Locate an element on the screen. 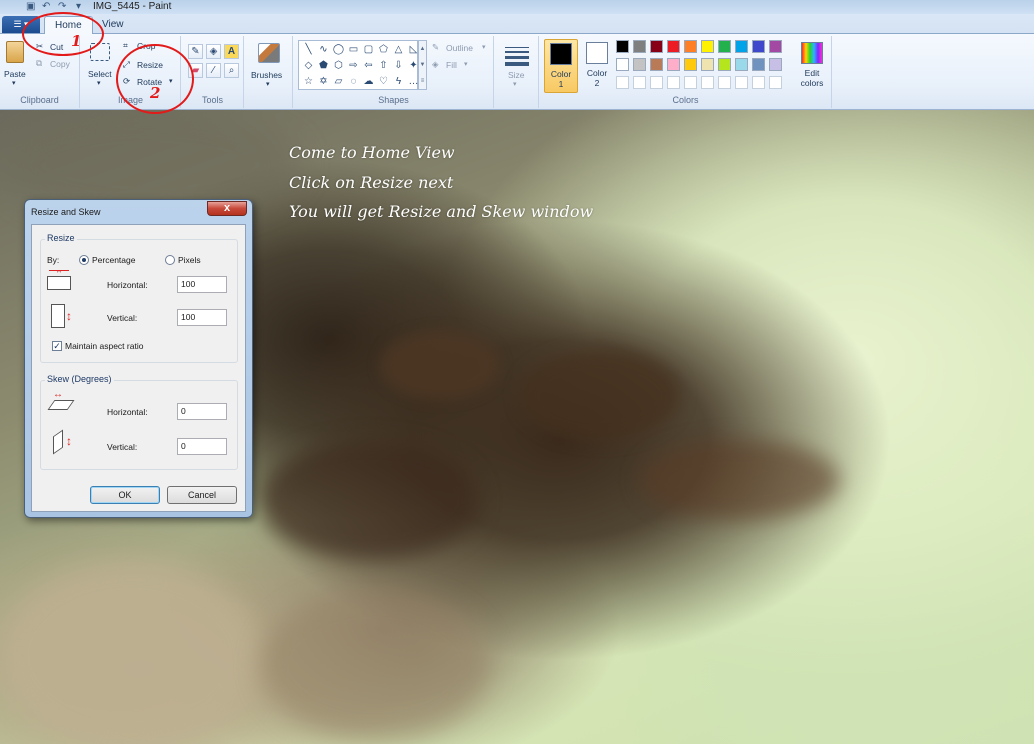 The width and height of the screenshot is (1034, 744). select-label: Select is located at coordinates (100, 74).